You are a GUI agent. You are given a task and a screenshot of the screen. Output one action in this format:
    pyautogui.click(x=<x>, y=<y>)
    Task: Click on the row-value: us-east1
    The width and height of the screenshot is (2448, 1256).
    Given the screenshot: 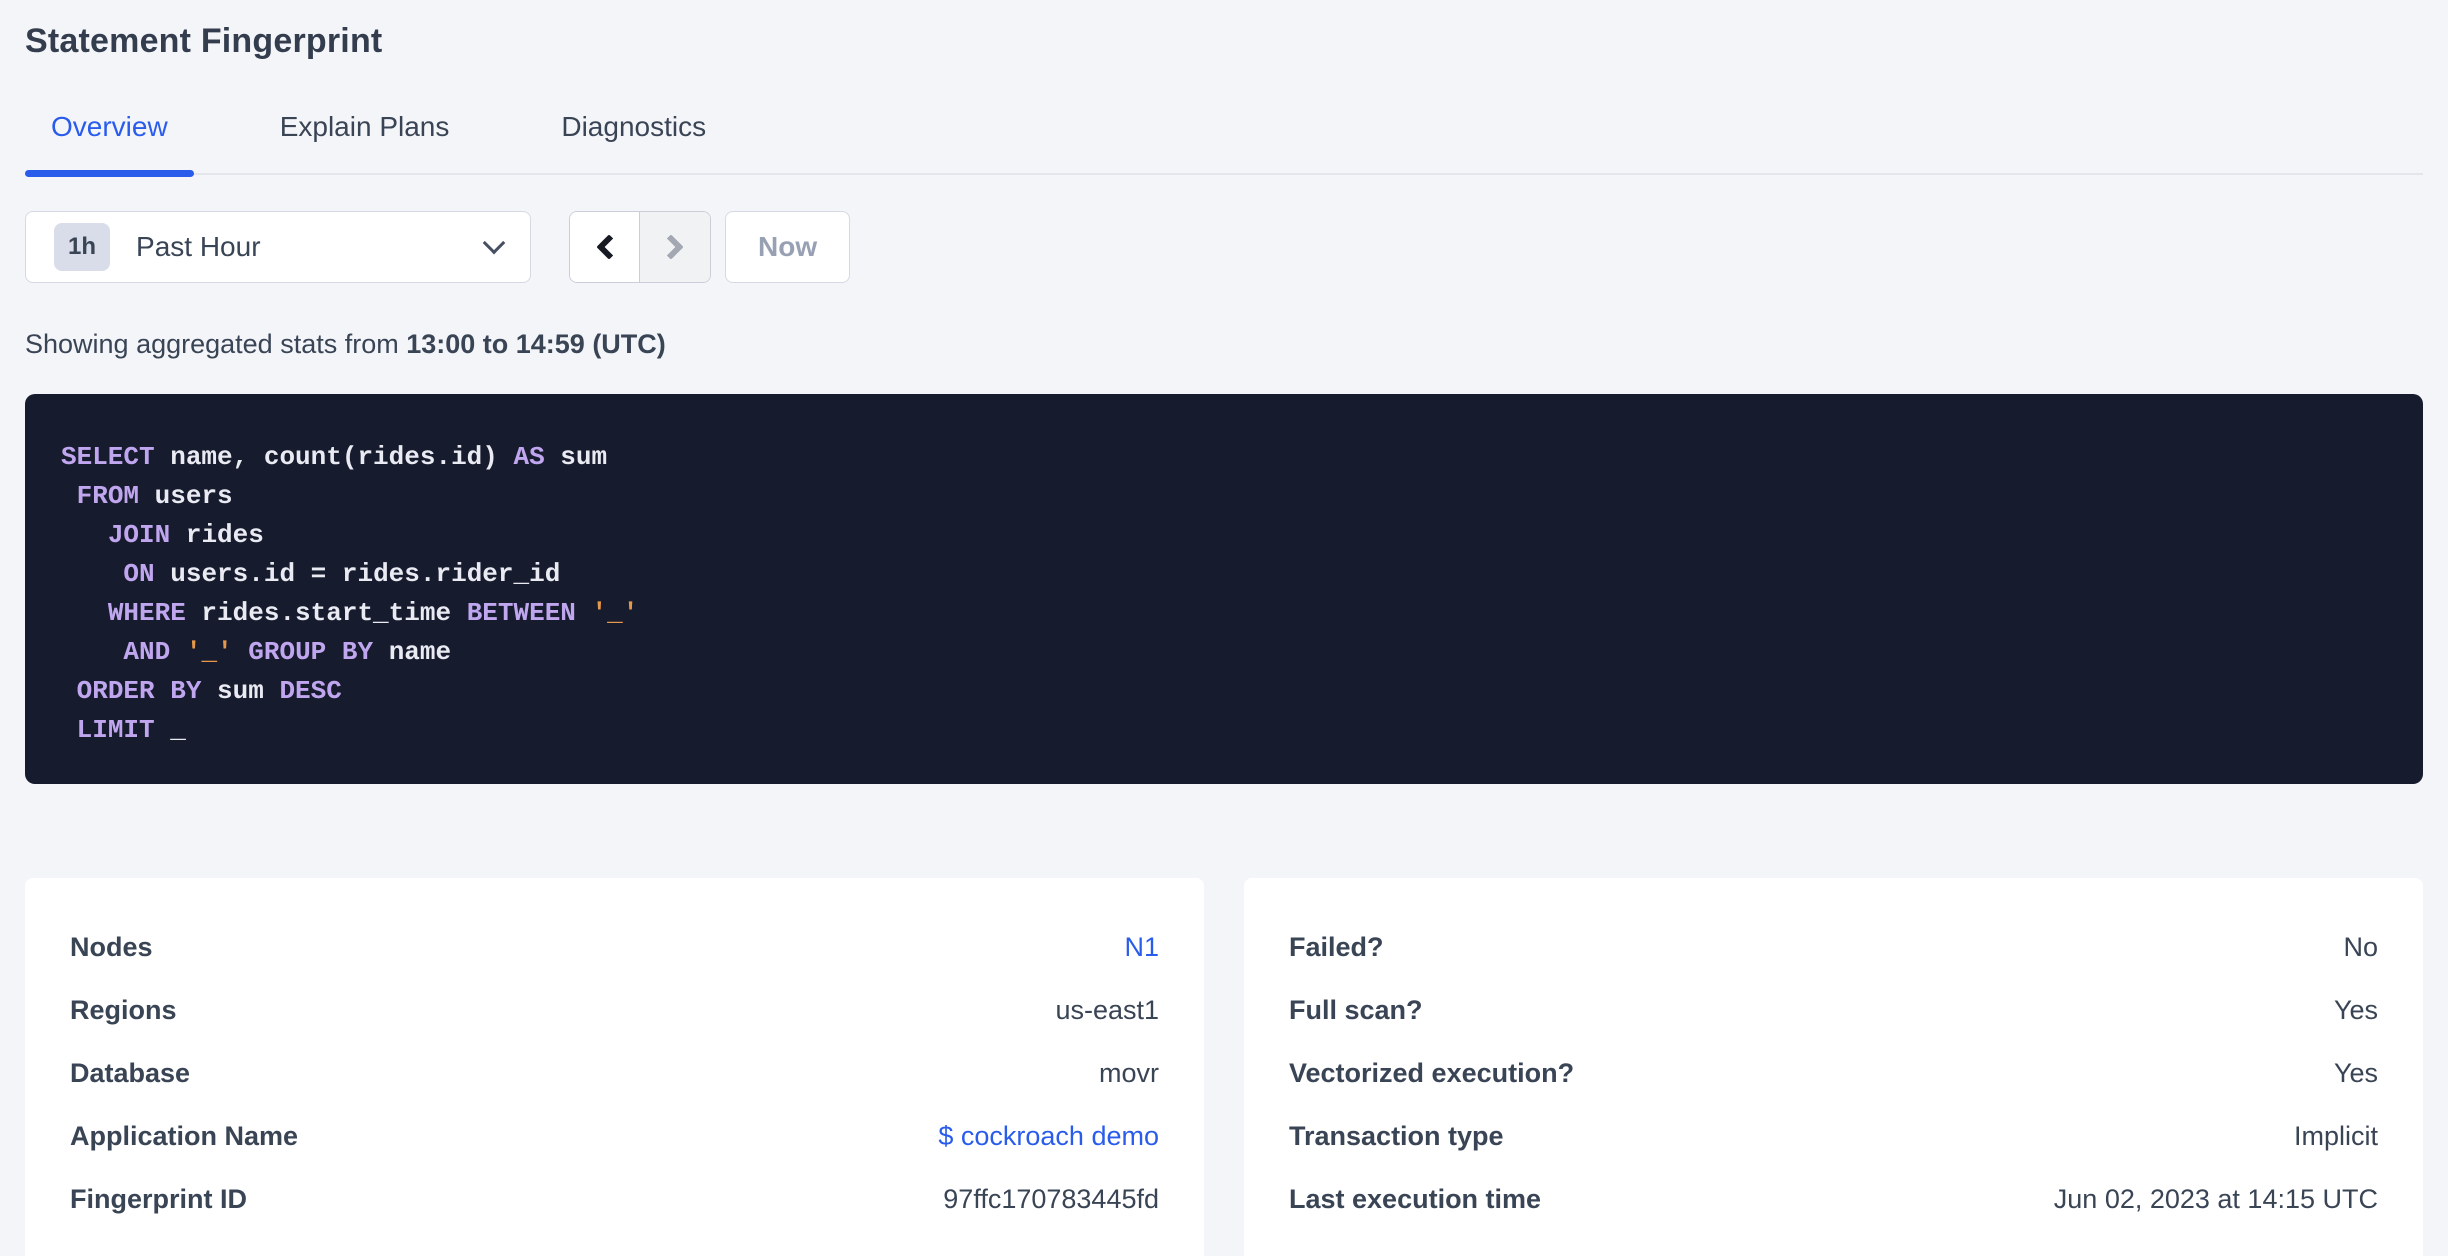 What is the action you would take?
    pyautogui.click(x=1107, y=1010)
    